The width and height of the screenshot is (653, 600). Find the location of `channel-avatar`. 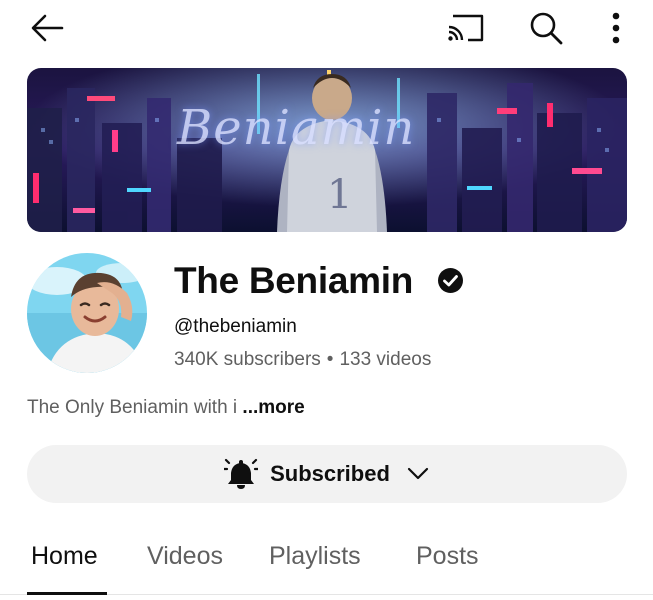

channel-avatar is located at coordinates (87, 313).